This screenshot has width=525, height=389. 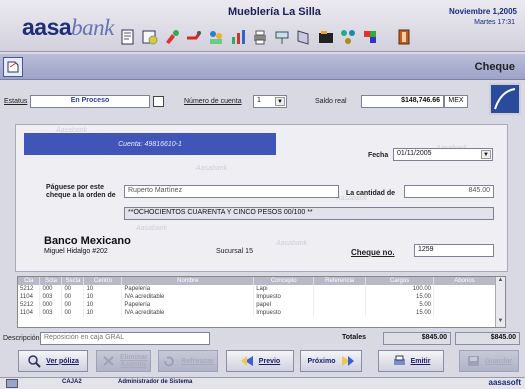 What do you see at coordinates (284, 297) in the screenshot?
I see `table-cell: Impuesto` at bounding box center [284, 297].